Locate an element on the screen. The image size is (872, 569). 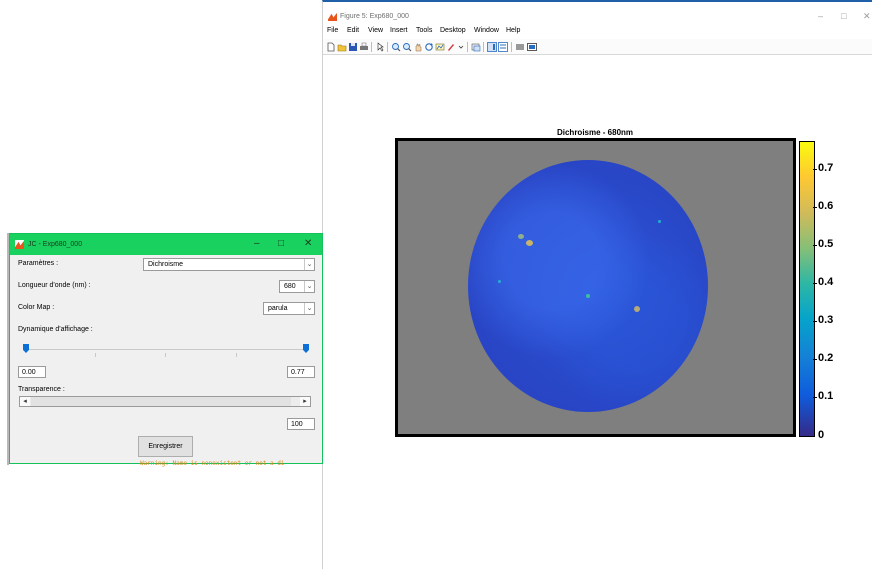
new-figure-icon is located at coordinates (331, 47).